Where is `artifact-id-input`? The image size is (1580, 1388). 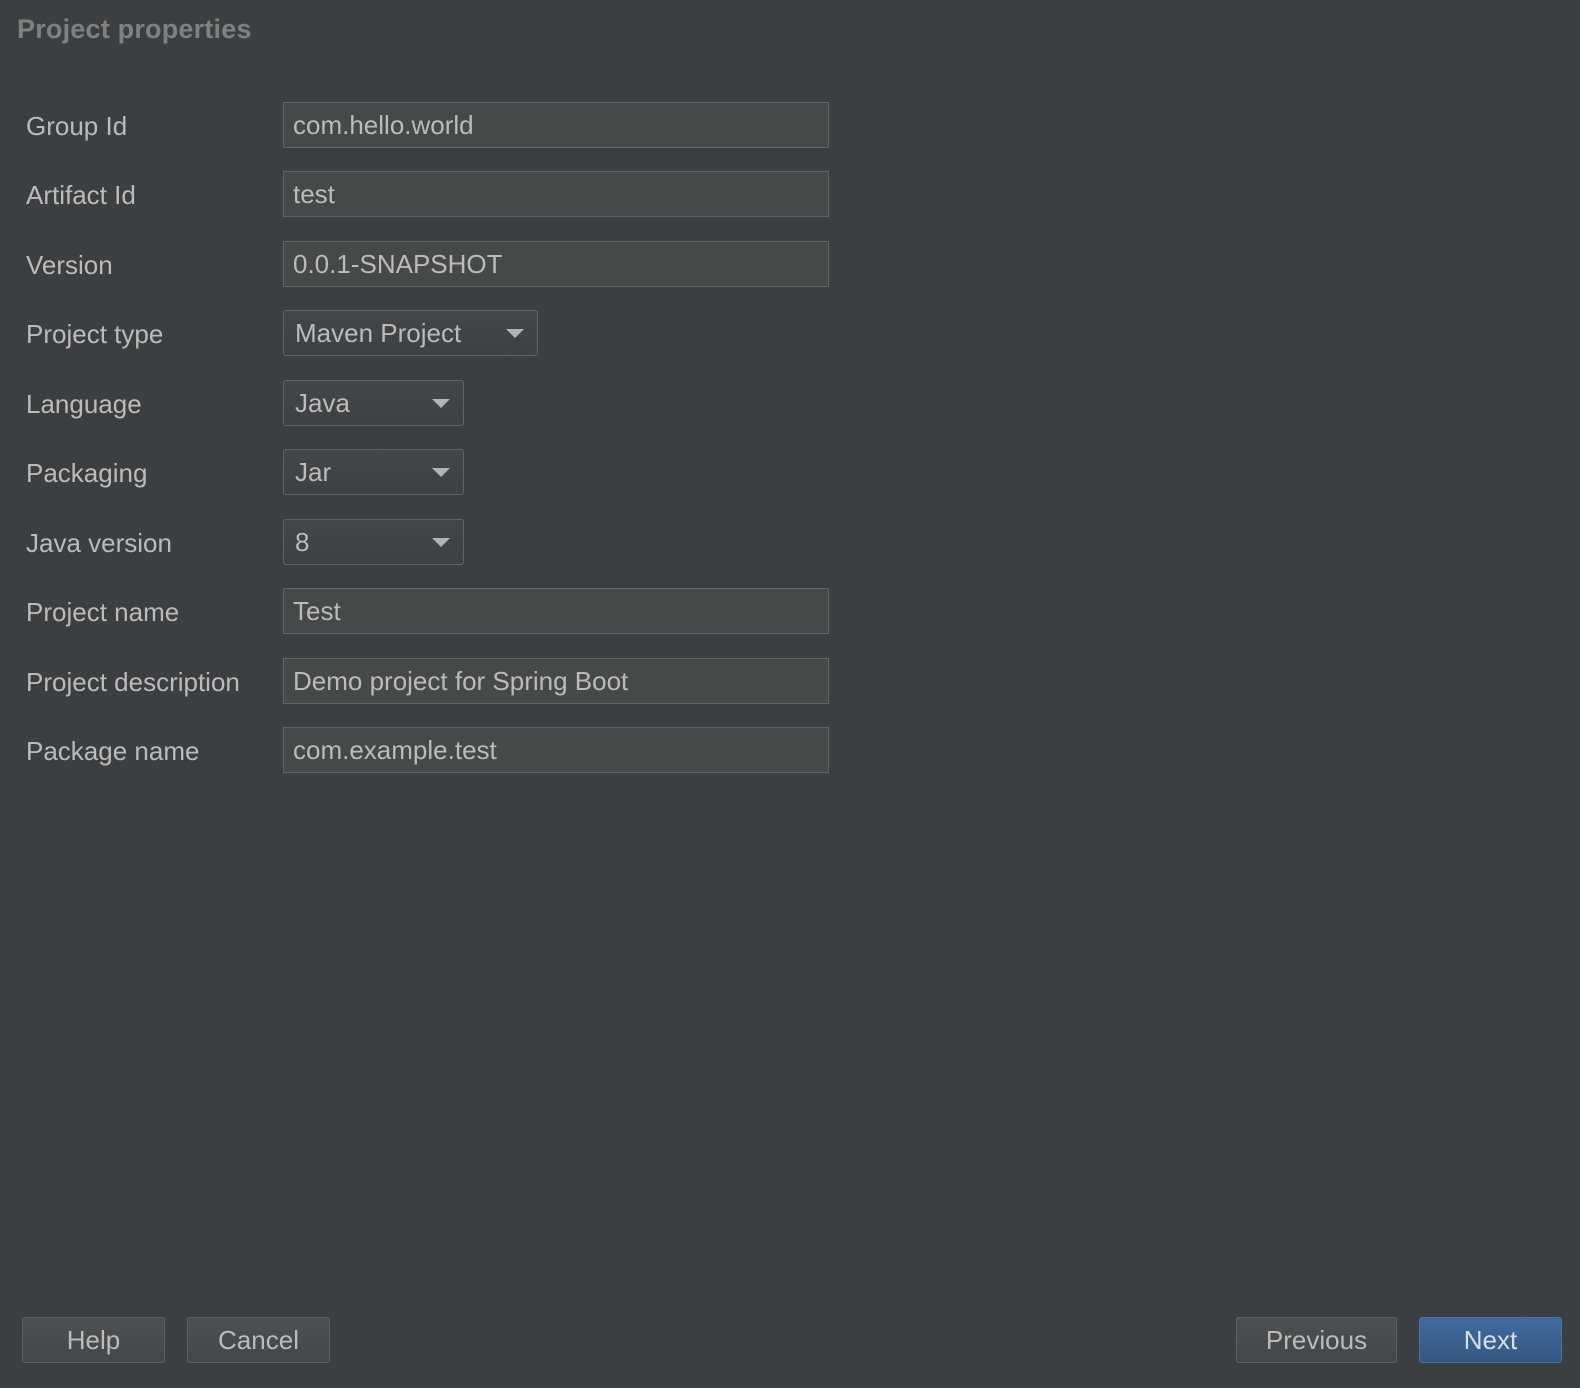
artifact-id-input is located at coordinates (556, 194).